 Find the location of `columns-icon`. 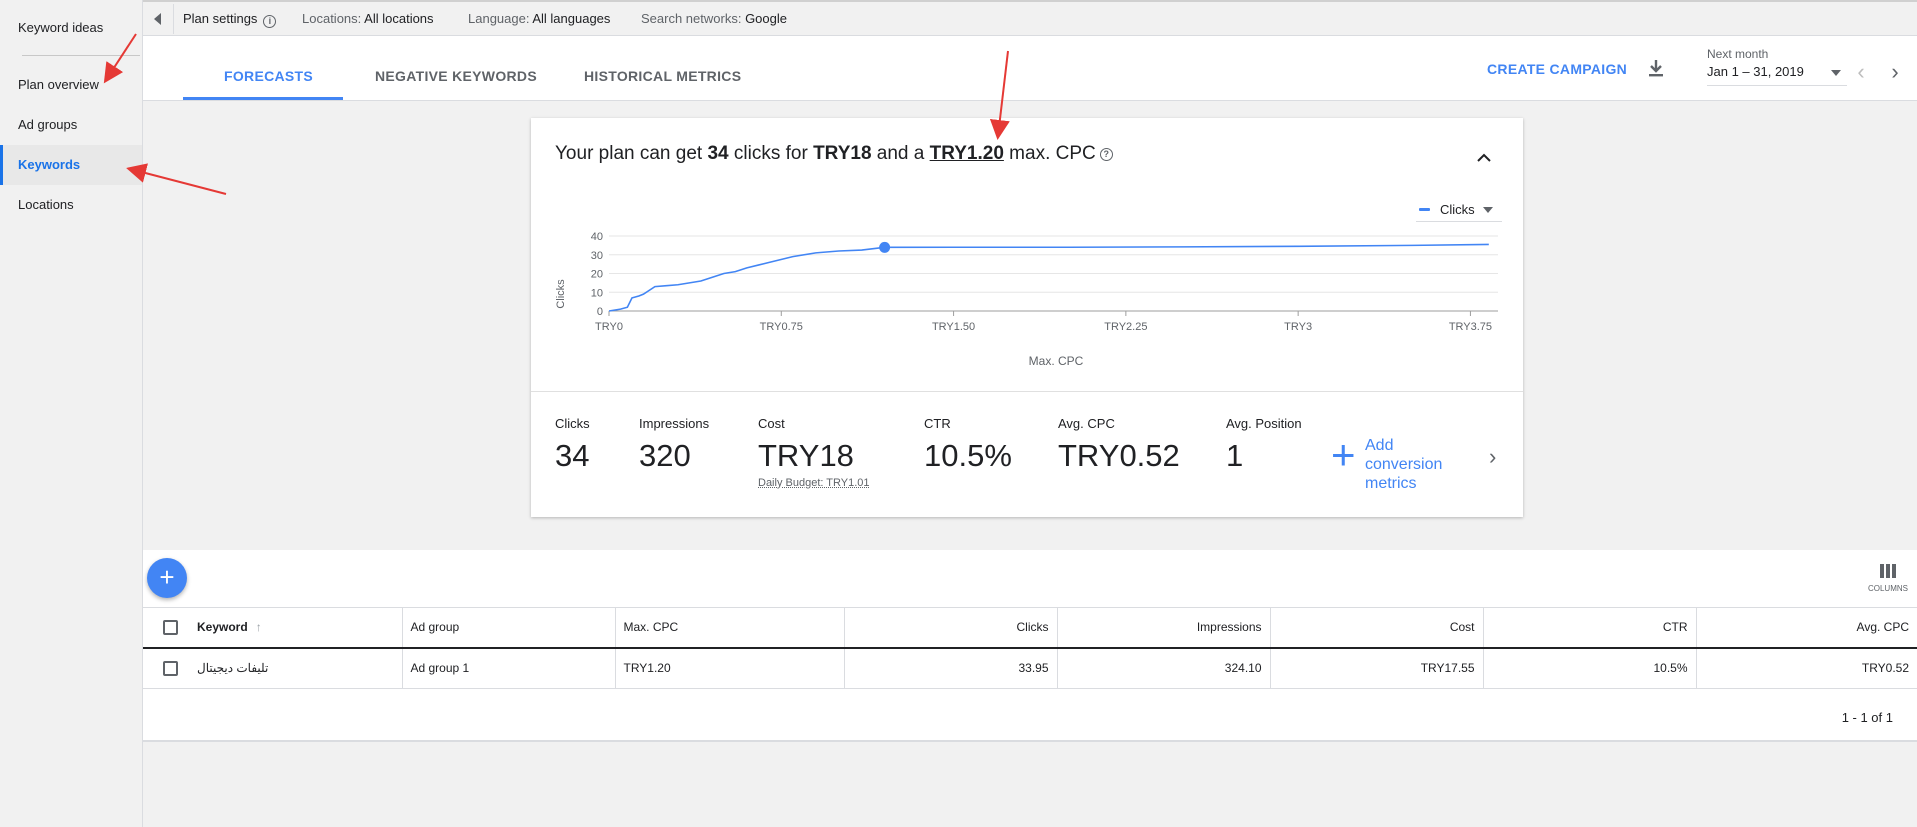

columns-icon is located at coordinates (1888, 571).